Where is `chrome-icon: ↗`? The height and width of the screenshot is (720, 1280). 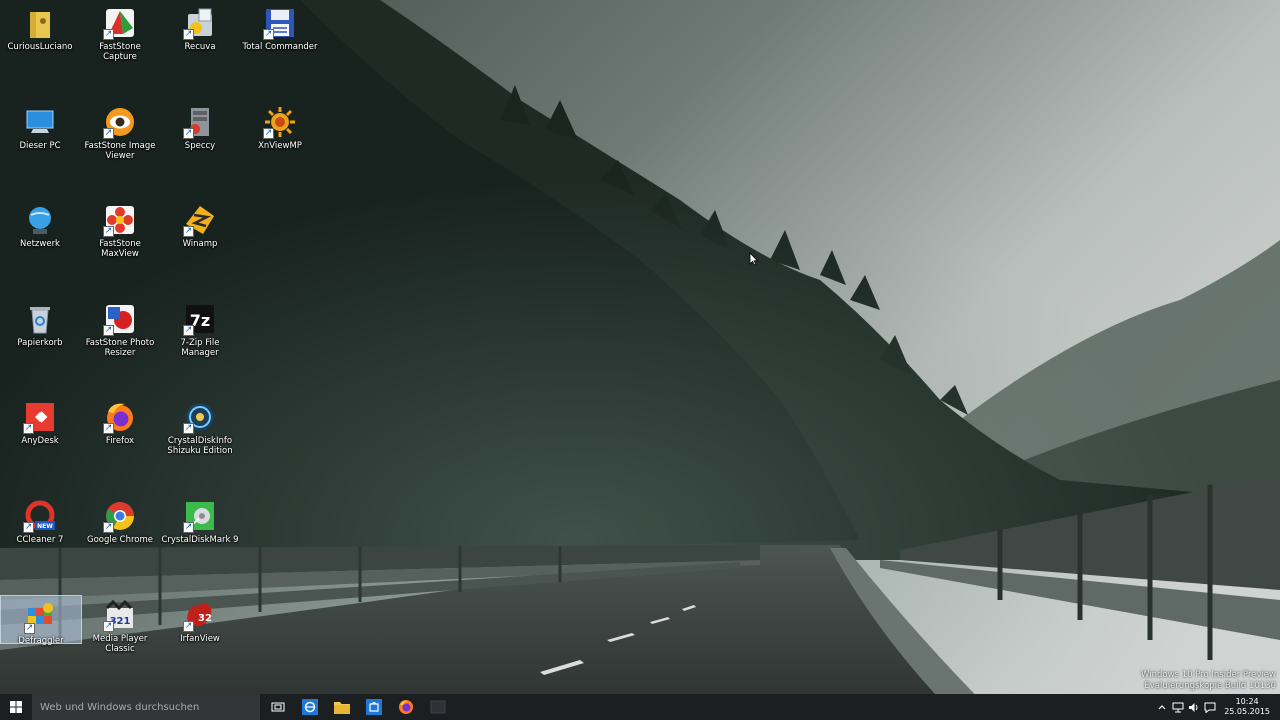
chrome-icon: ↗ is located at coordinates (120, 516).